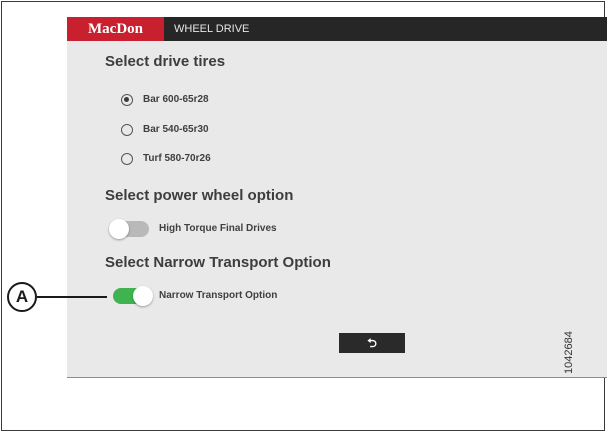  Describe the element at coordinates (337, 29) in the screenshot. I see `title-bar: MacDon WHEEL DRIVE` at that location.